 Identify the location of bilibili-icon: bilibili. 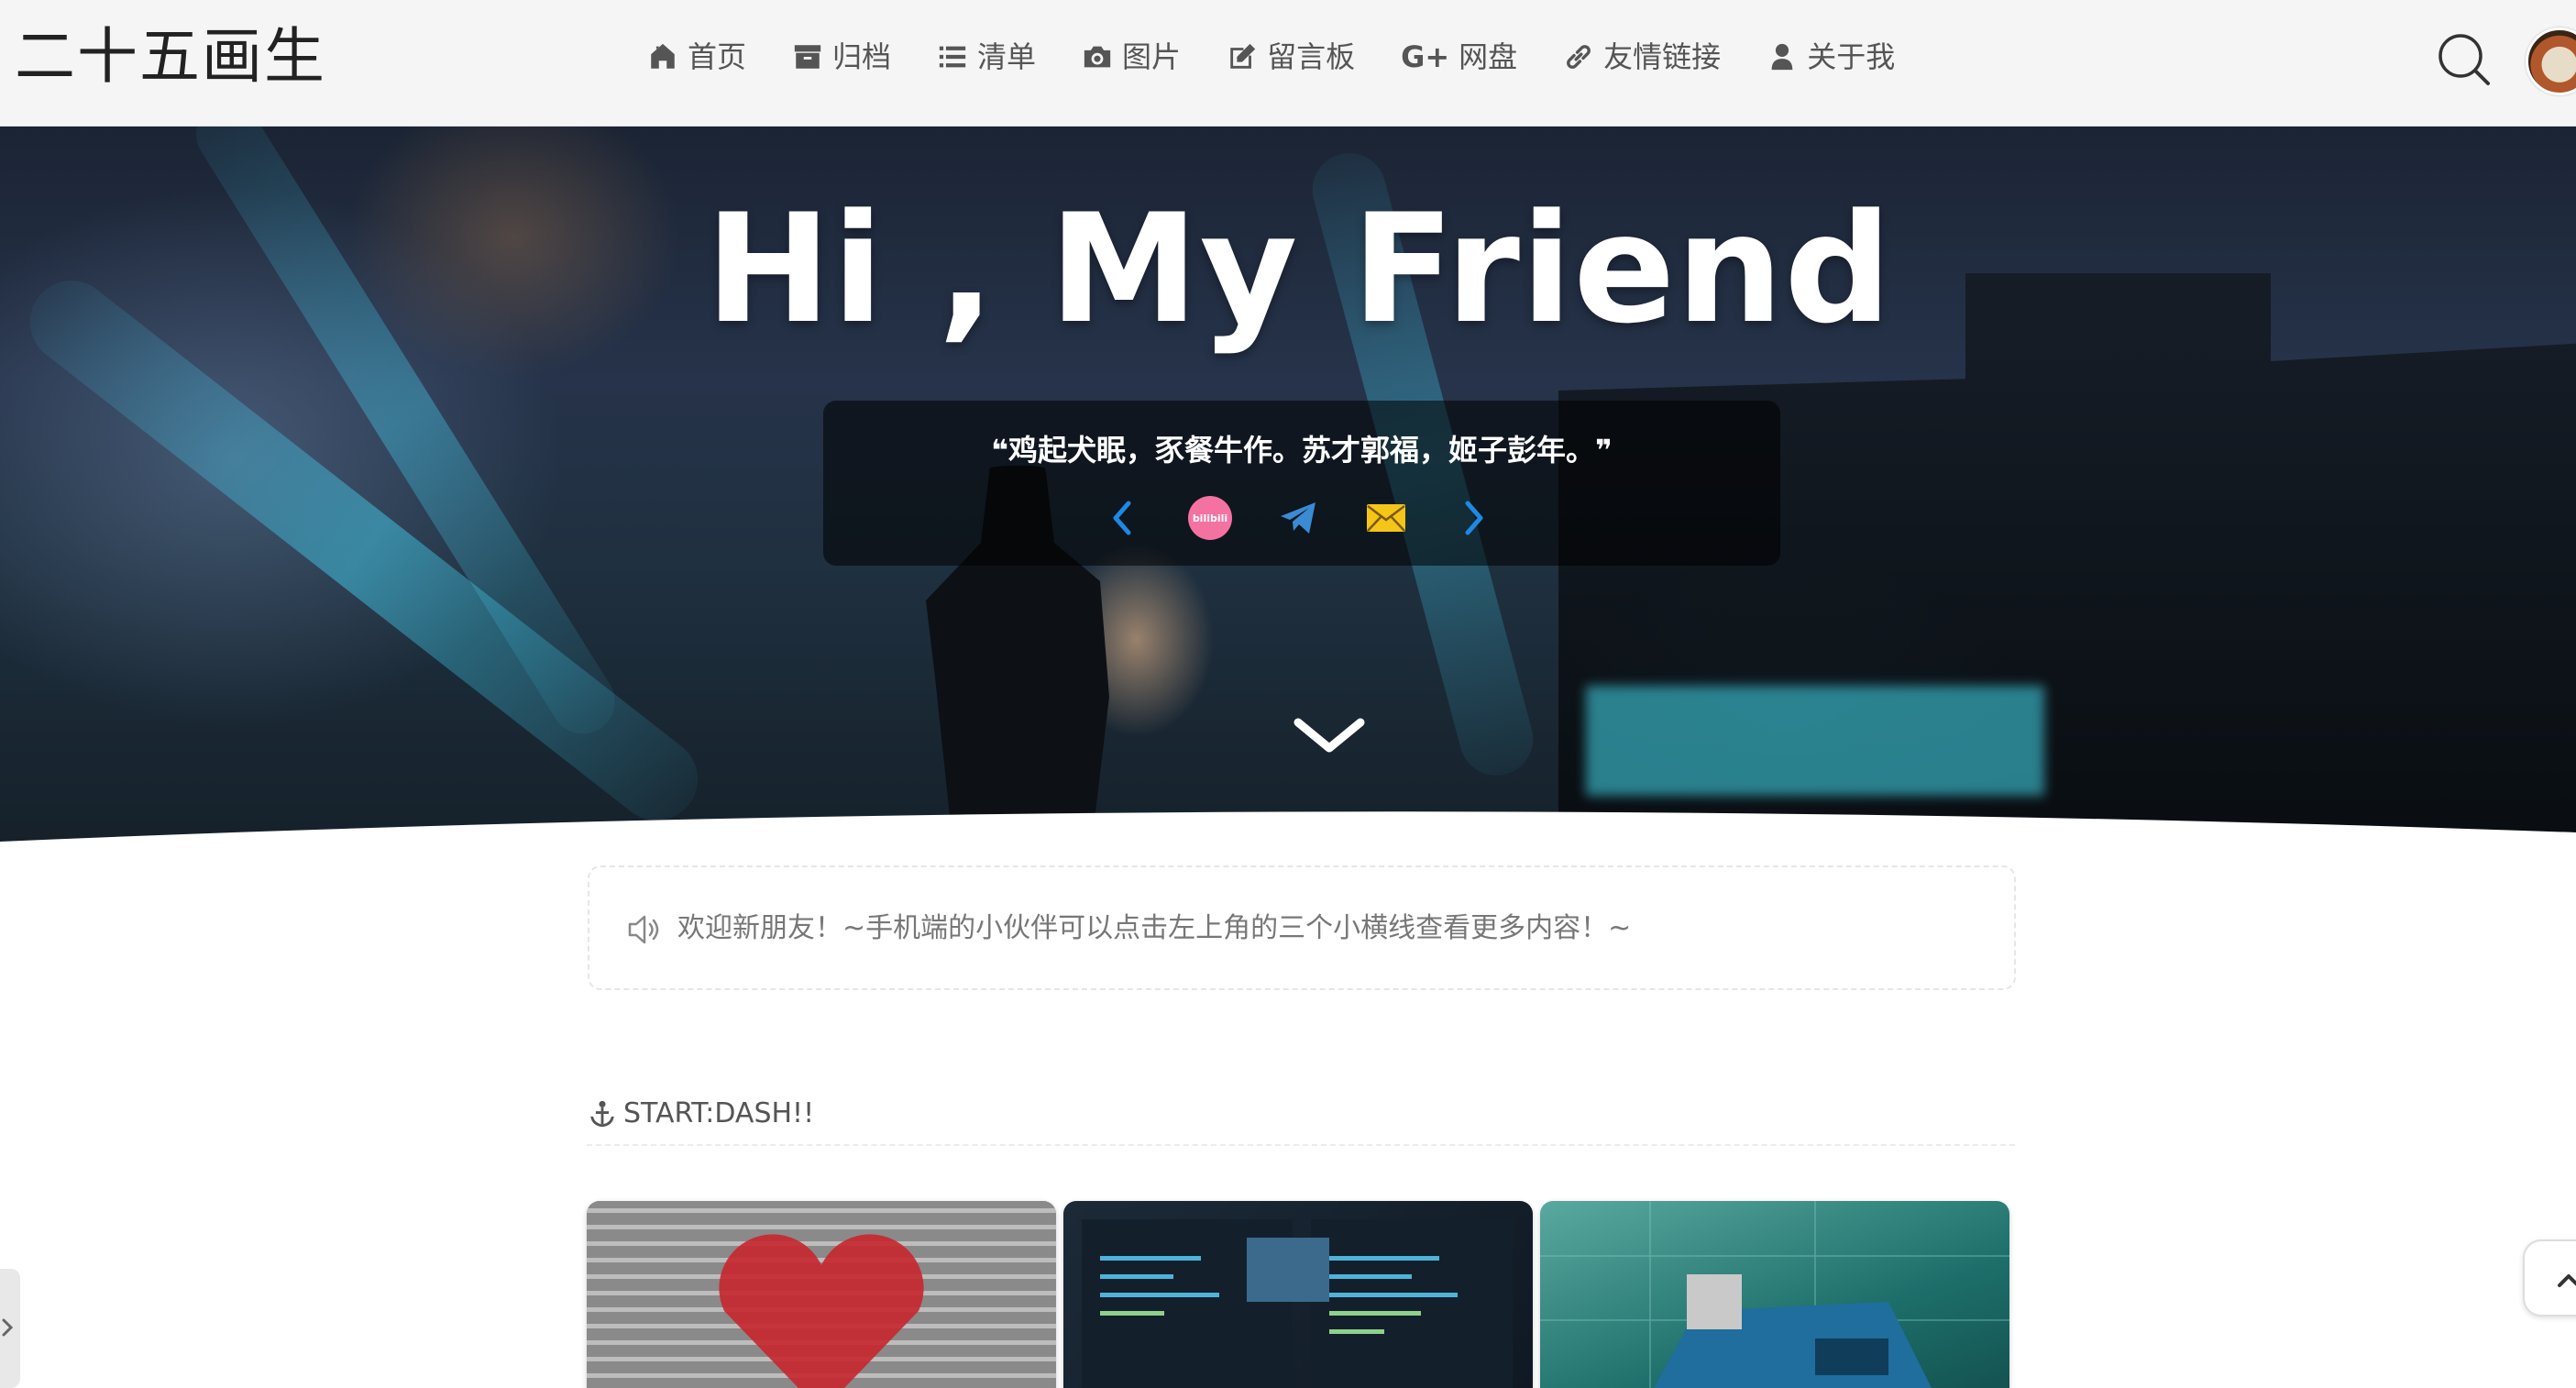
(1210, 518).